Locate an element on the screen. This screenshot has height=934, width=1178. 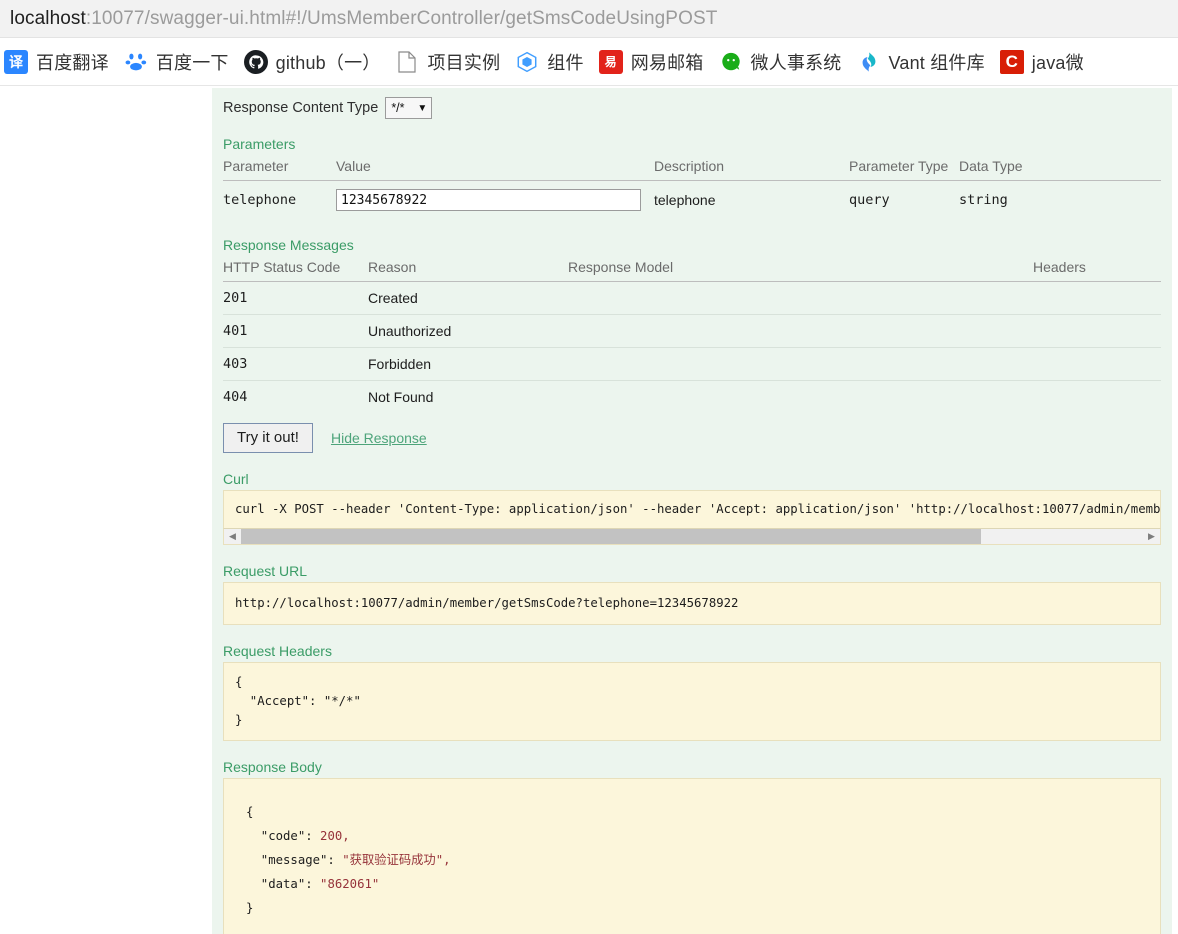
bookmark-vant: Vant 组件库 is located at coordinates (924, 61).